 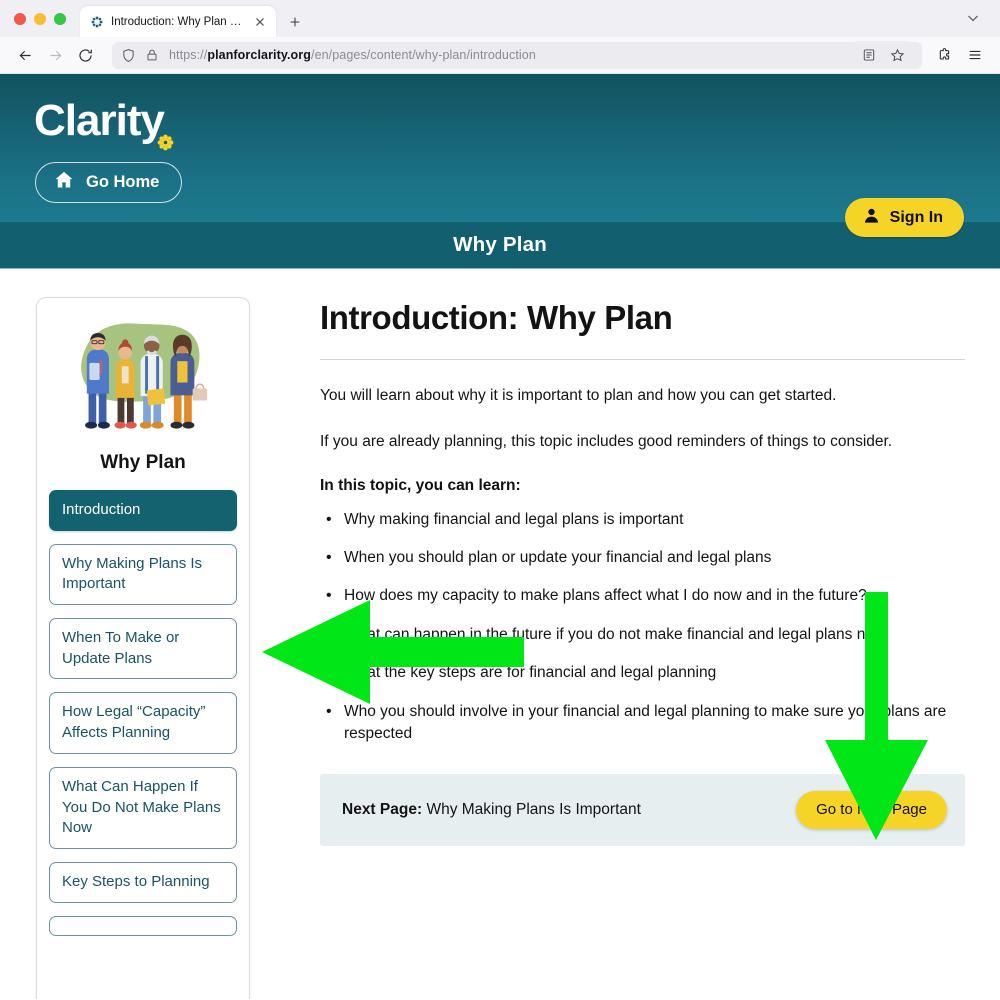 I want to click on shield-icon, so click(x=128, y=55).